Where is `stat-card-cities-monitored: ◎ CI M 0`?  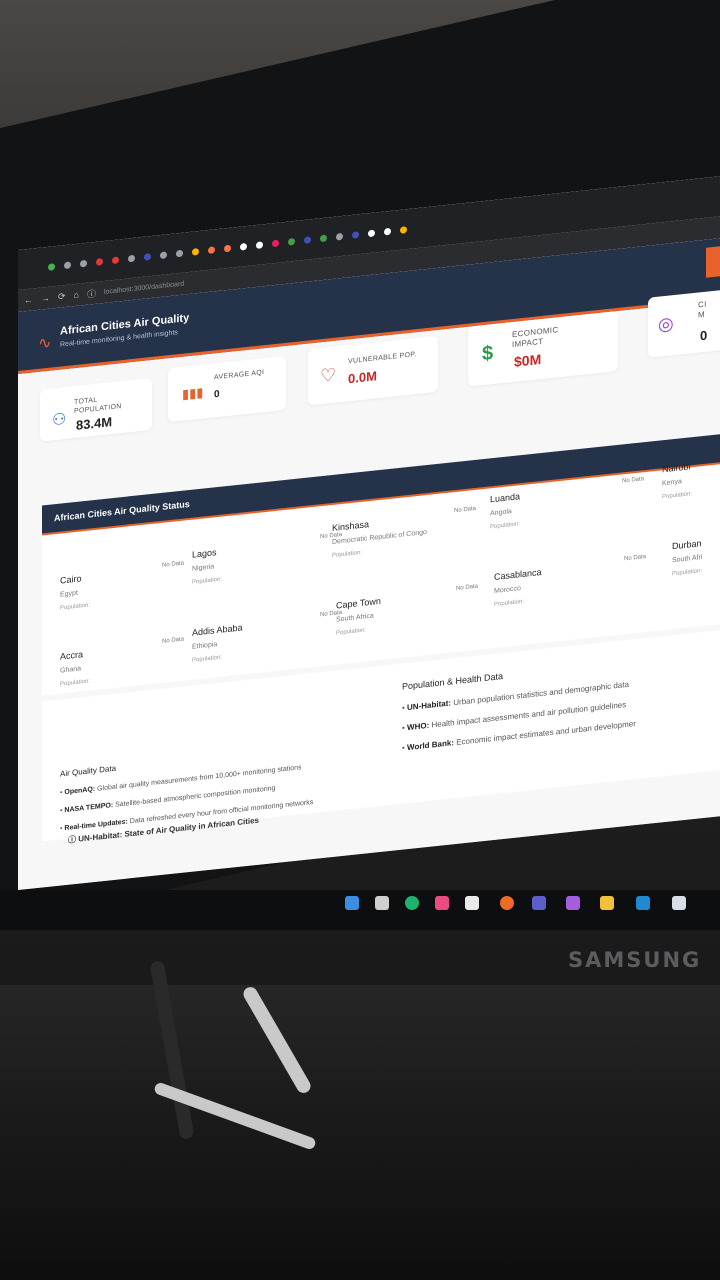 stat-card-cities-monitored: ◎ CI M 0 is located at coordinates (684, 323).